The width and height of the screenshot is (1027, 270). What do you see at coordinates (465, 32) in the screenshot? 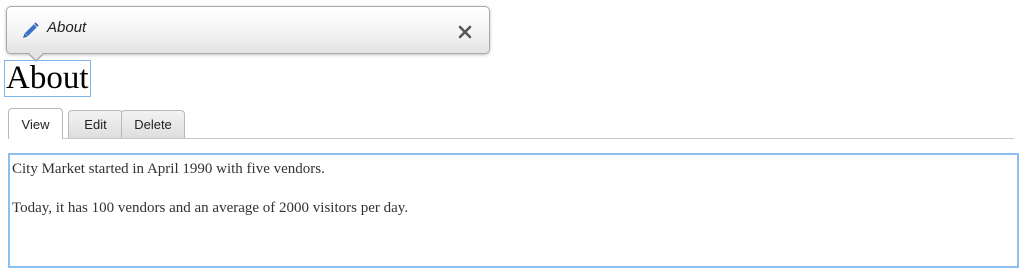
I see `close-icon` at bounding box center [465, 32].